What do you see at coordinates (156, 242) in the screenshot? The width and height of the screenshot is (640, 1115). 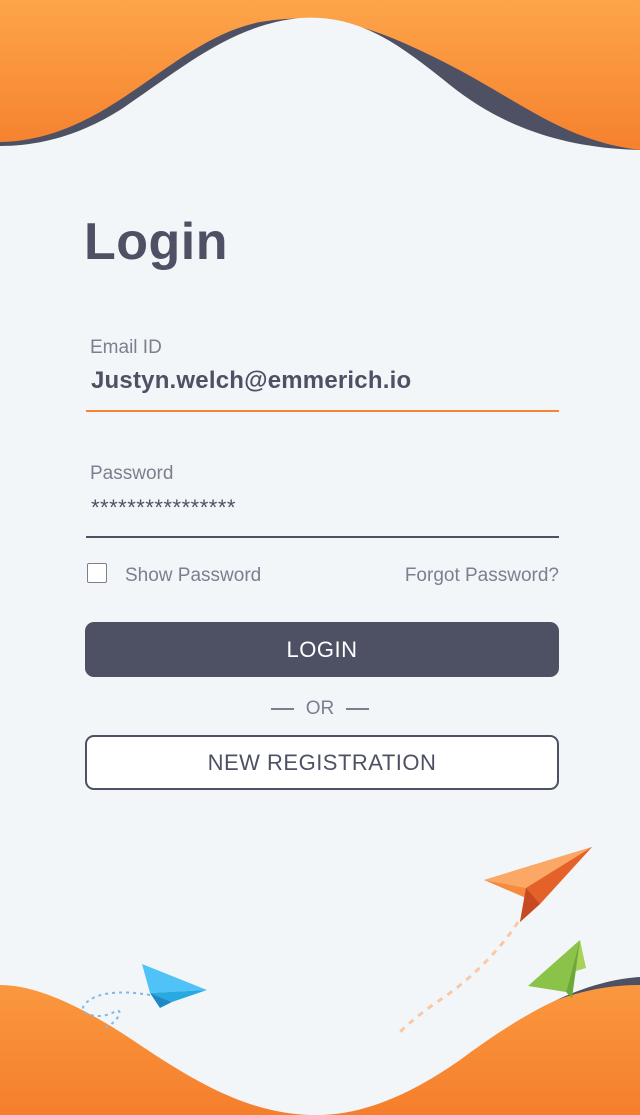 I see `page-title: Login` at bounding box center [156, 242].